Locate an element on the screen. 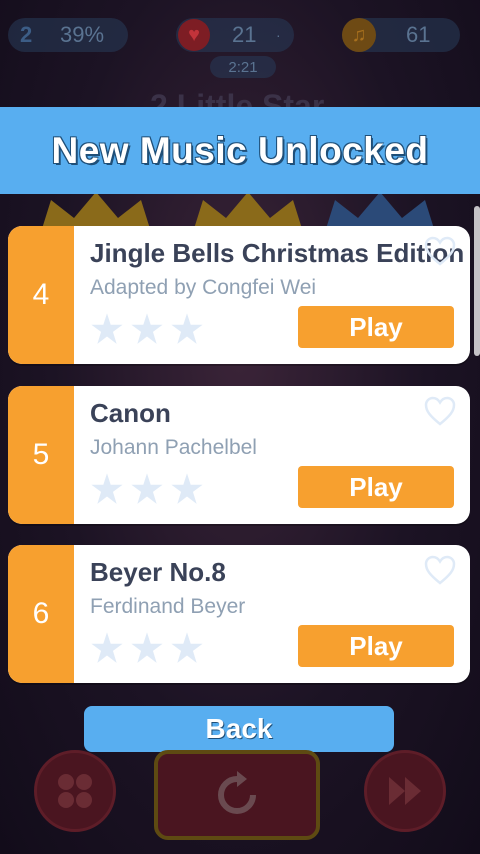  next-button is located at coordinates (405, 791).